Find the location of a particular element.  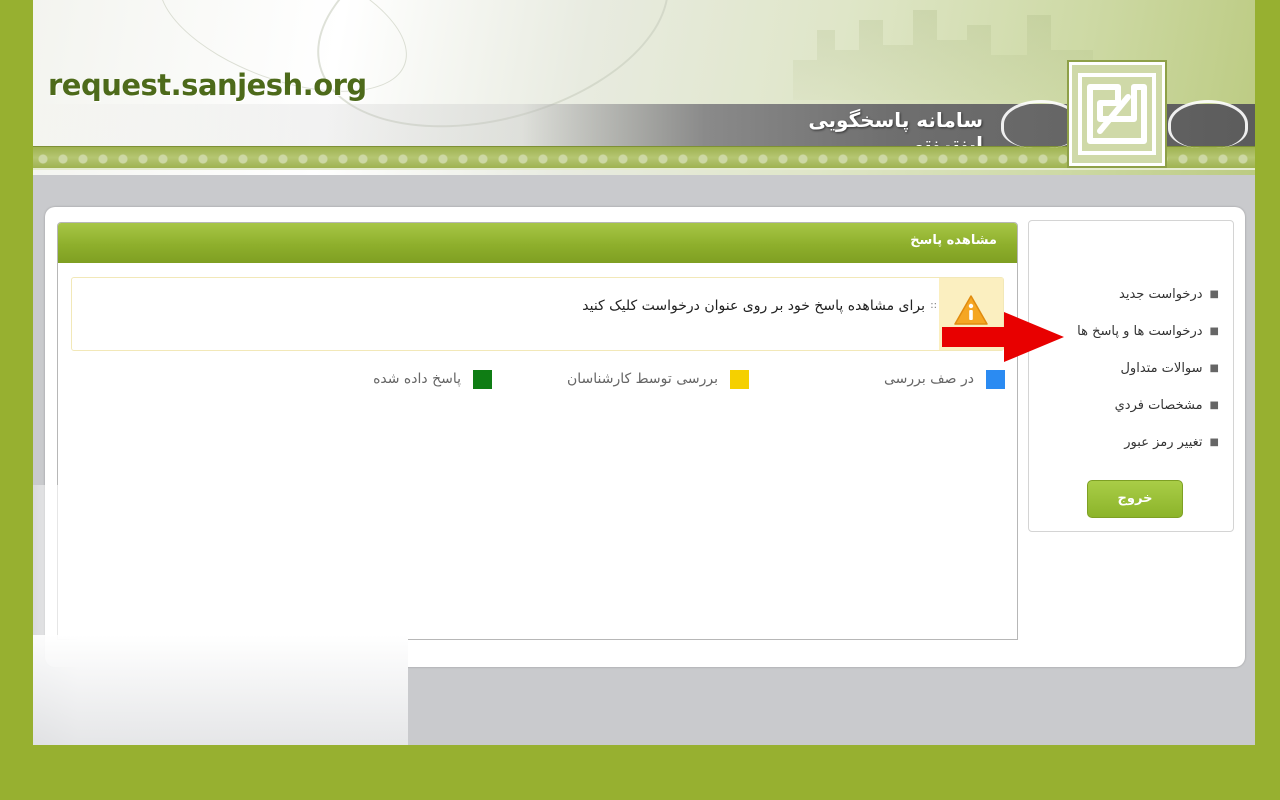

ornament-flourish-icon is located at coordinates (1208, 124).